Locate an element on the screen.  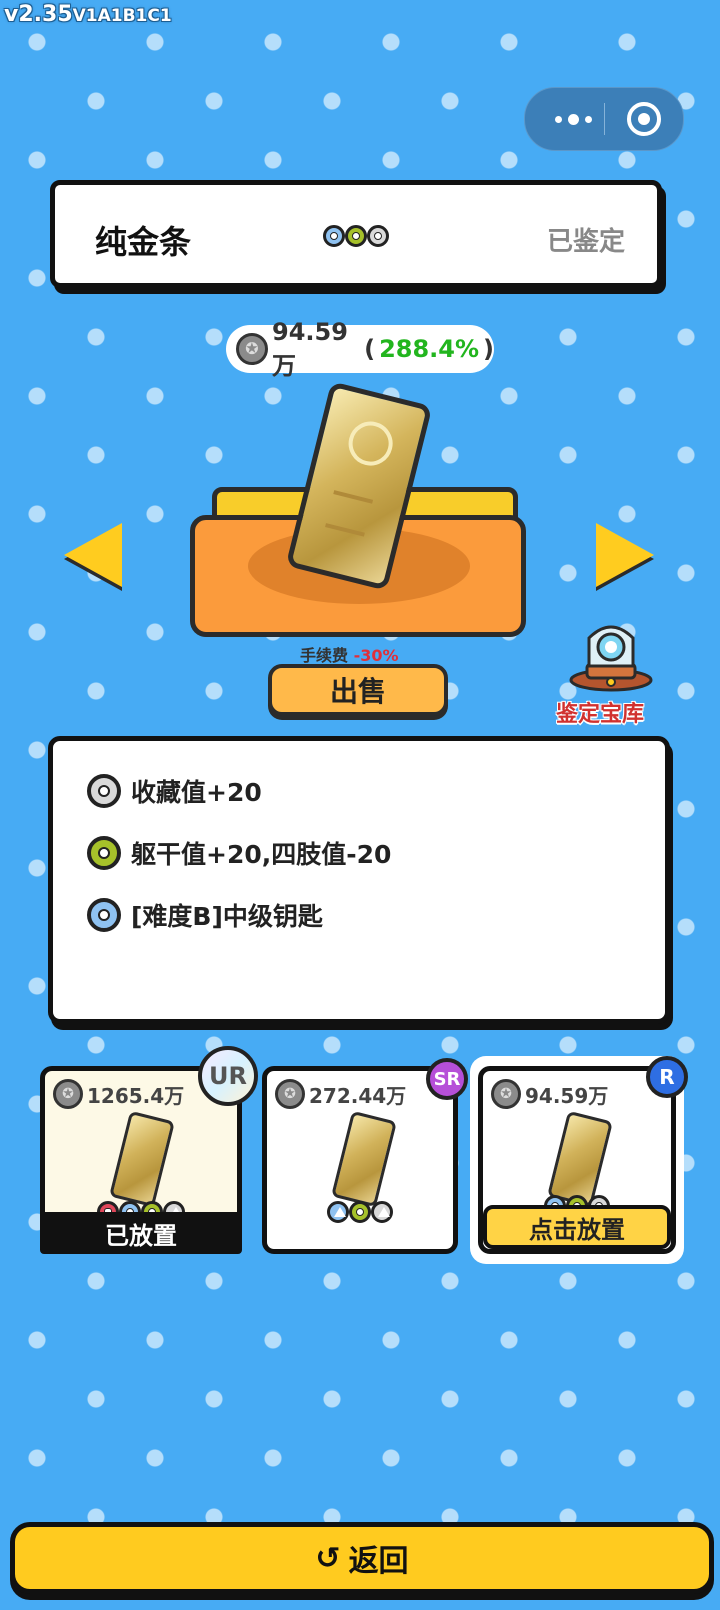
rarity-dot-blue-icon is located at coordinates (334, 236).